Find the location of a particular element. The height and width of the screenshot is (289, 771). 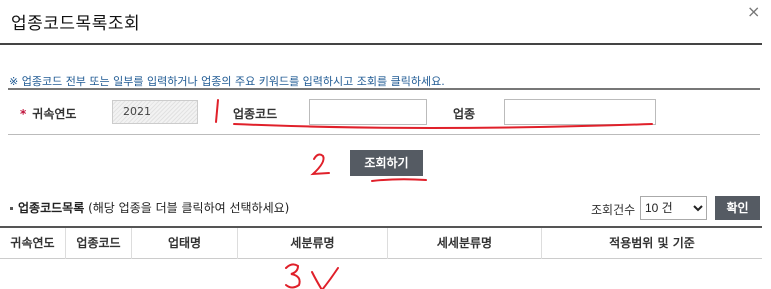

dialog-title: 업종코드목록조회 is located at coordinates (76, 24).